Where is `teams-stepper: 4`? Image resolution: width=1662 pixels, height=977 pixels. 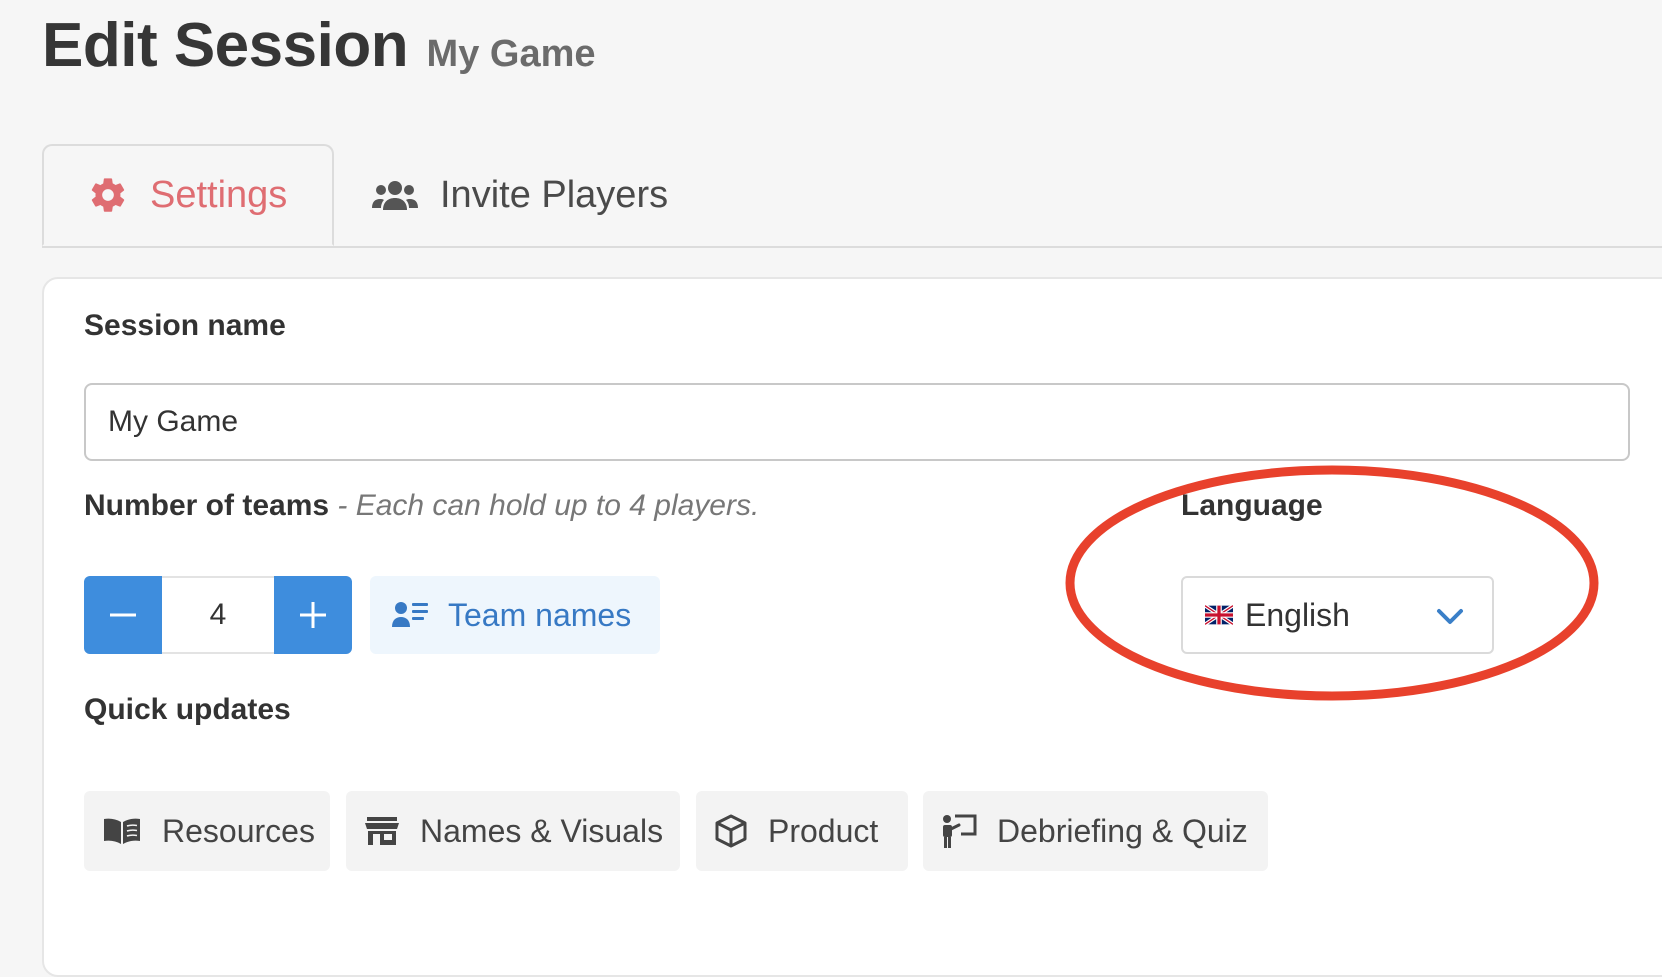
teams-stepper: 4 is located at coordinates (218, 615).